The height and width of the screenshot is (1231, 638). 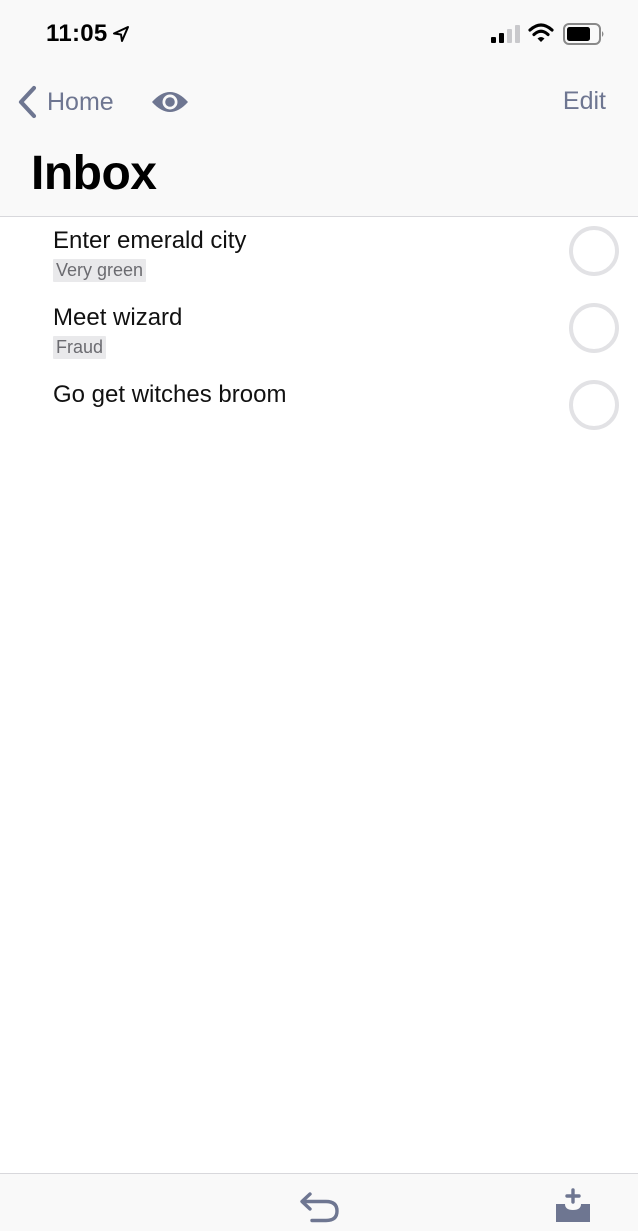 What do you see at coordinates (319, 143) in the screenshot?
I see `nav-header: Home Edit Inbox` at bounding box center [319, 143].